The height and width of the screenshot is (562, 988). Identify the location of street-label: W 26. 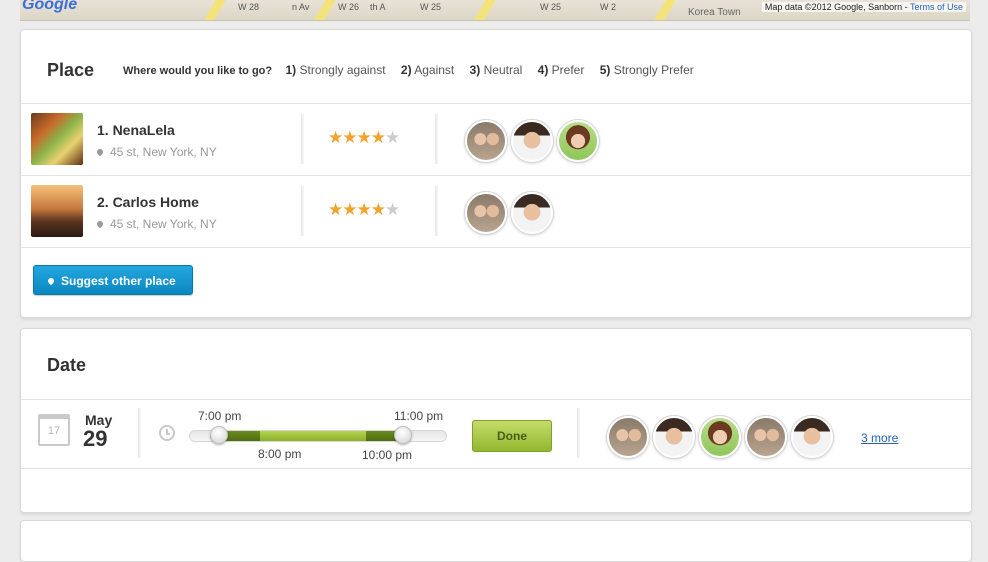
(349, 7).